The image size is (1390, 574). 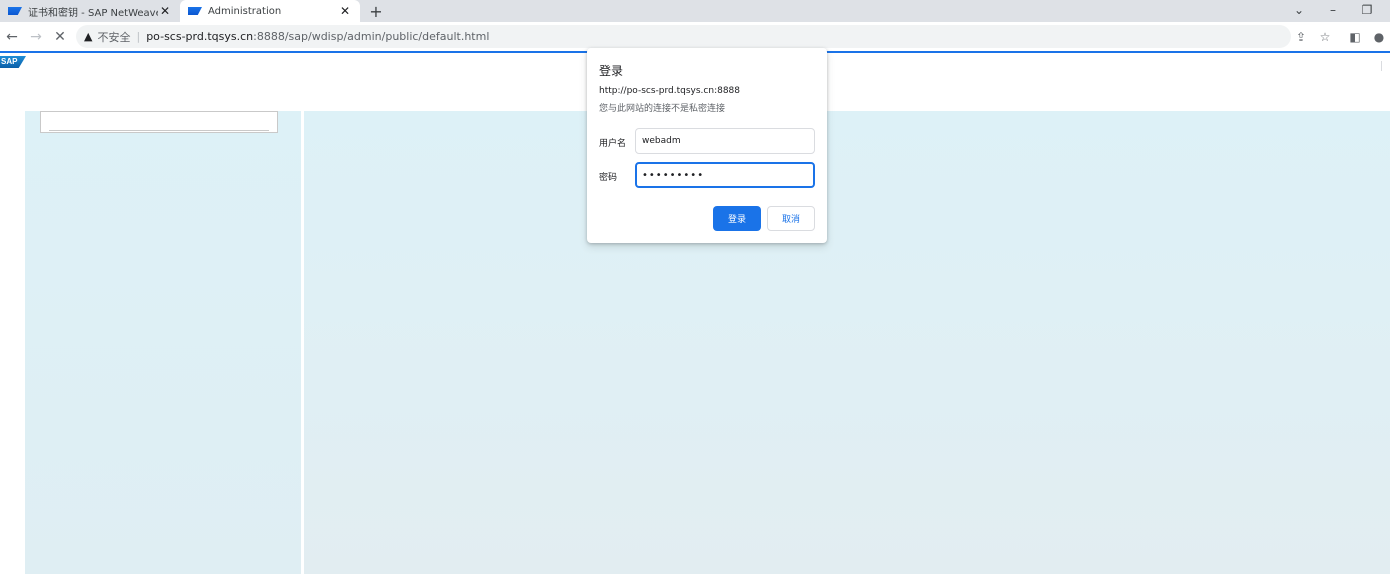 What do you see at coordinates (1379, 37) in the screenshot?
I see `profile-avatar-icon: ●` at bounding box center [1379, 37].